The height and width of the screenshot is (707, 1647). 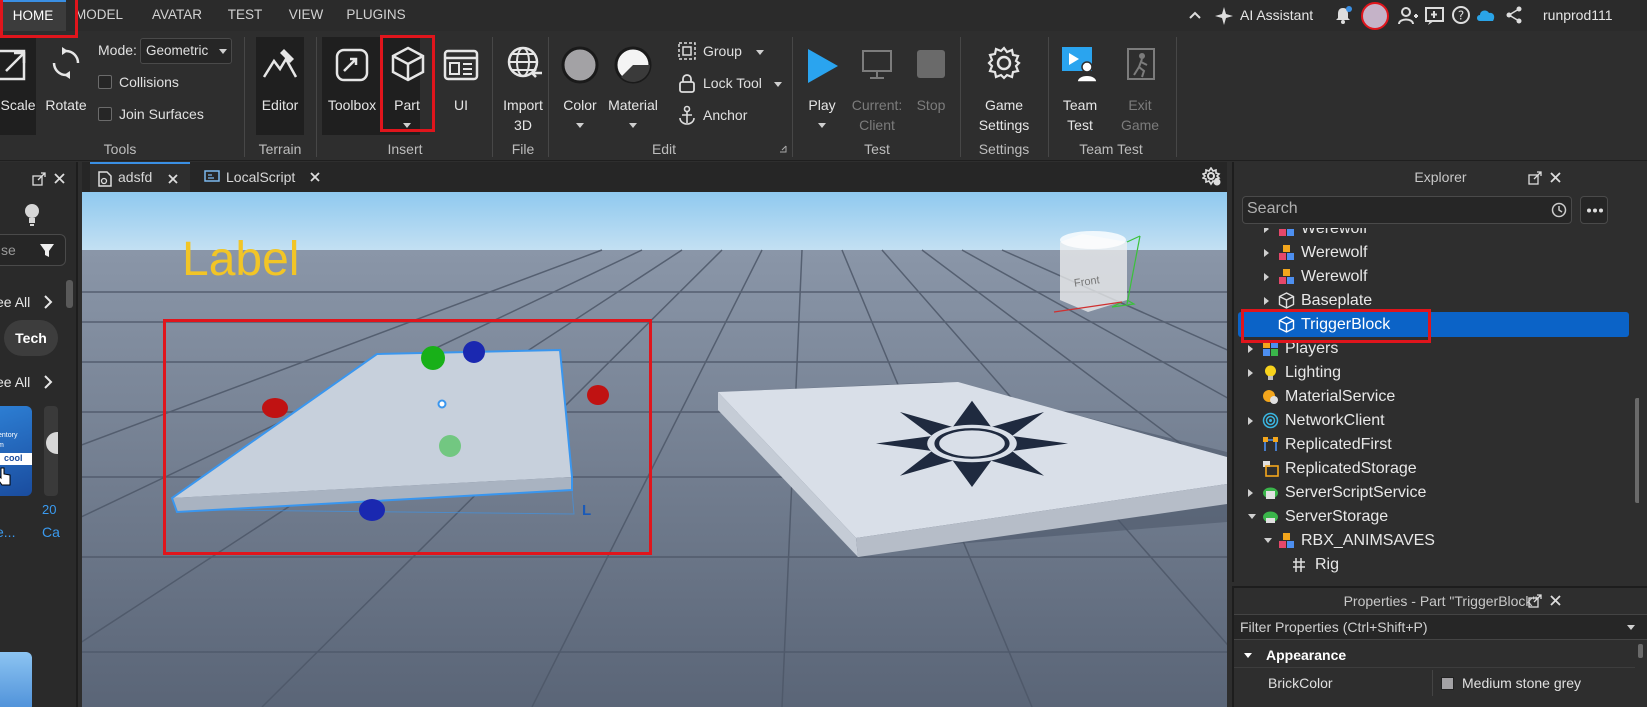 What do you see at coordinates (1514, 15) in the screenshot?
I see `share-icon` at bounding box center [1514, 15].